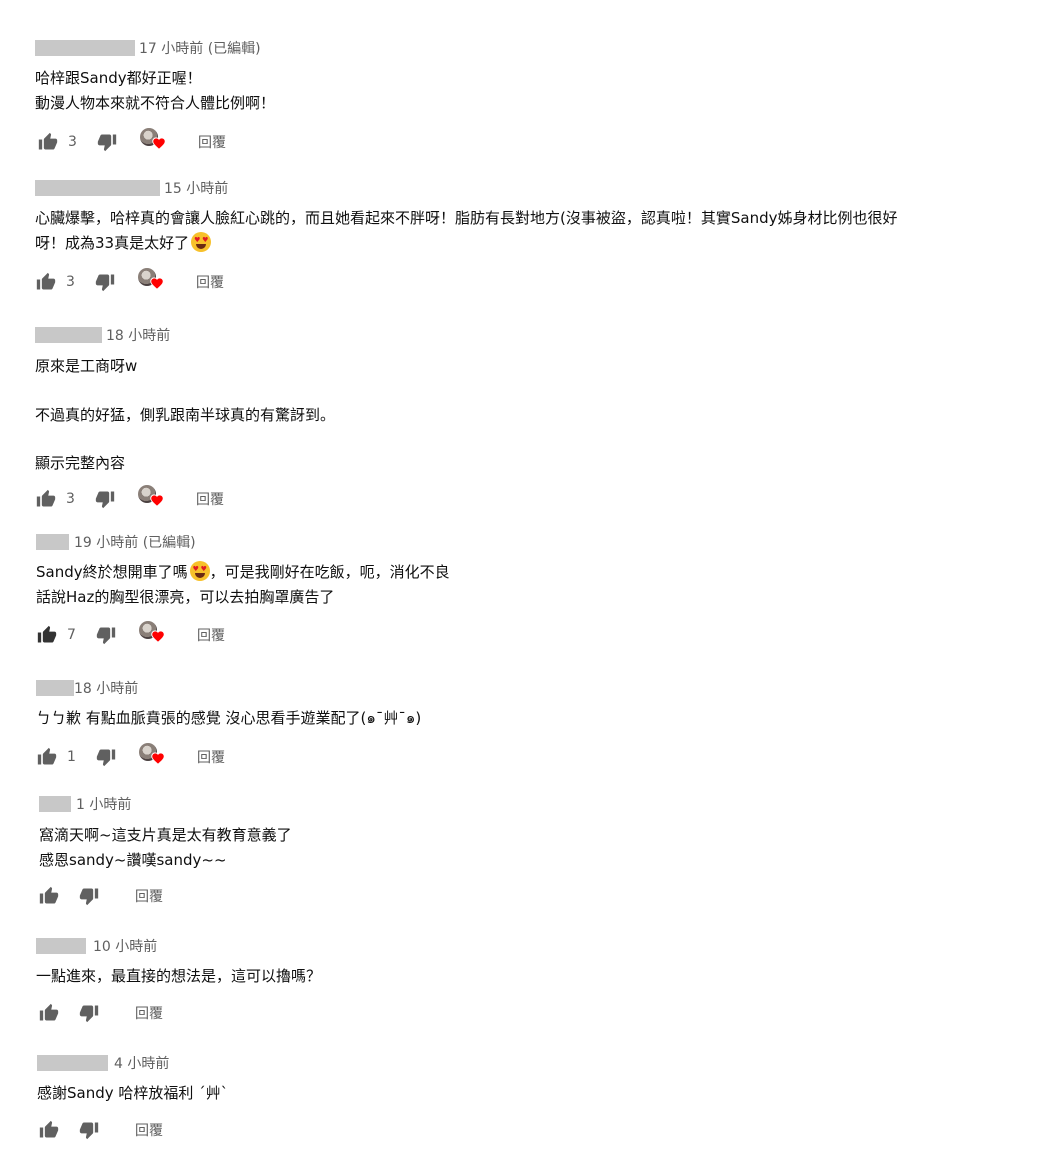  Describe the element at coordinates (200, 48) in the screenshot. I see `comment-time: 17 小時前 (已編輯)` at that location.